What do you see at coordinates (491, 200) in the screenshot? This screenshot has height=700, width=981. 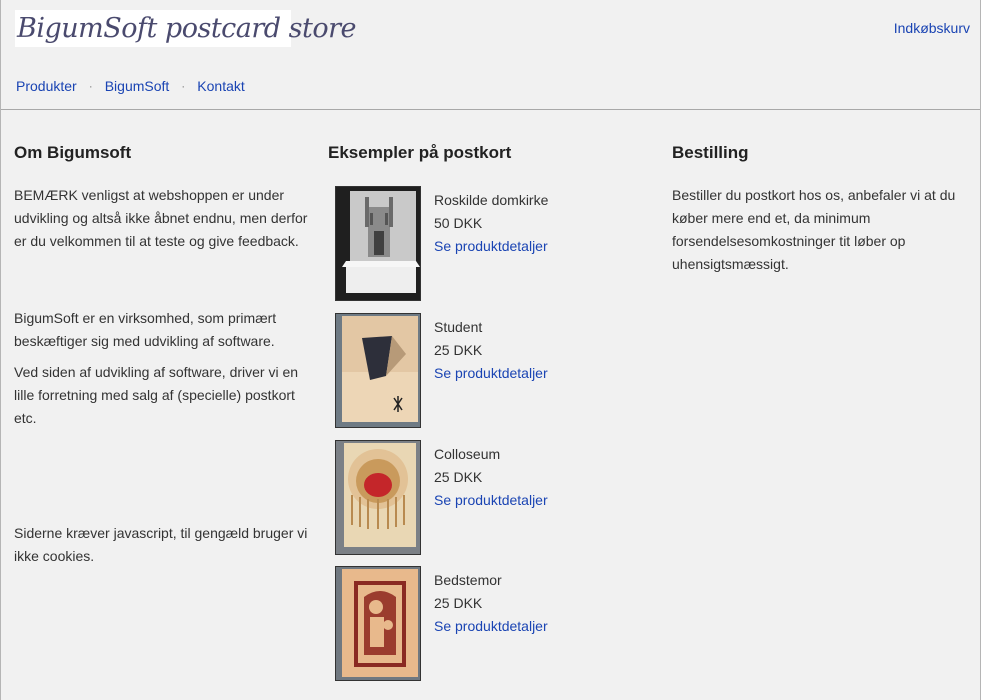 I see `product-name: Roskilde domkirke` at bounding box center [491, 200].